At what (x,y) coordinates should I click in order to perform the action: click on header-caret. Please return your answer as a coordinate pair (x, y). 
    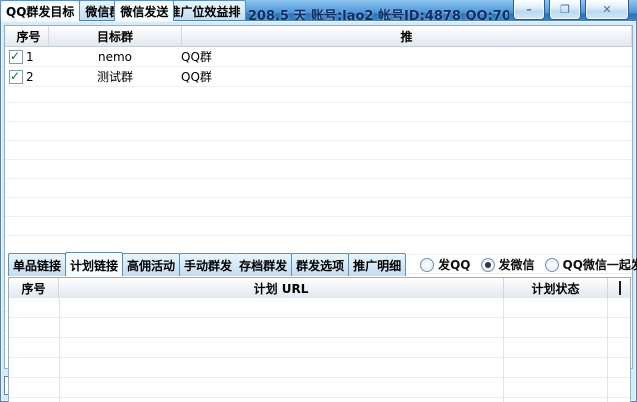
    Looking at the image, I should click on (620, 288).